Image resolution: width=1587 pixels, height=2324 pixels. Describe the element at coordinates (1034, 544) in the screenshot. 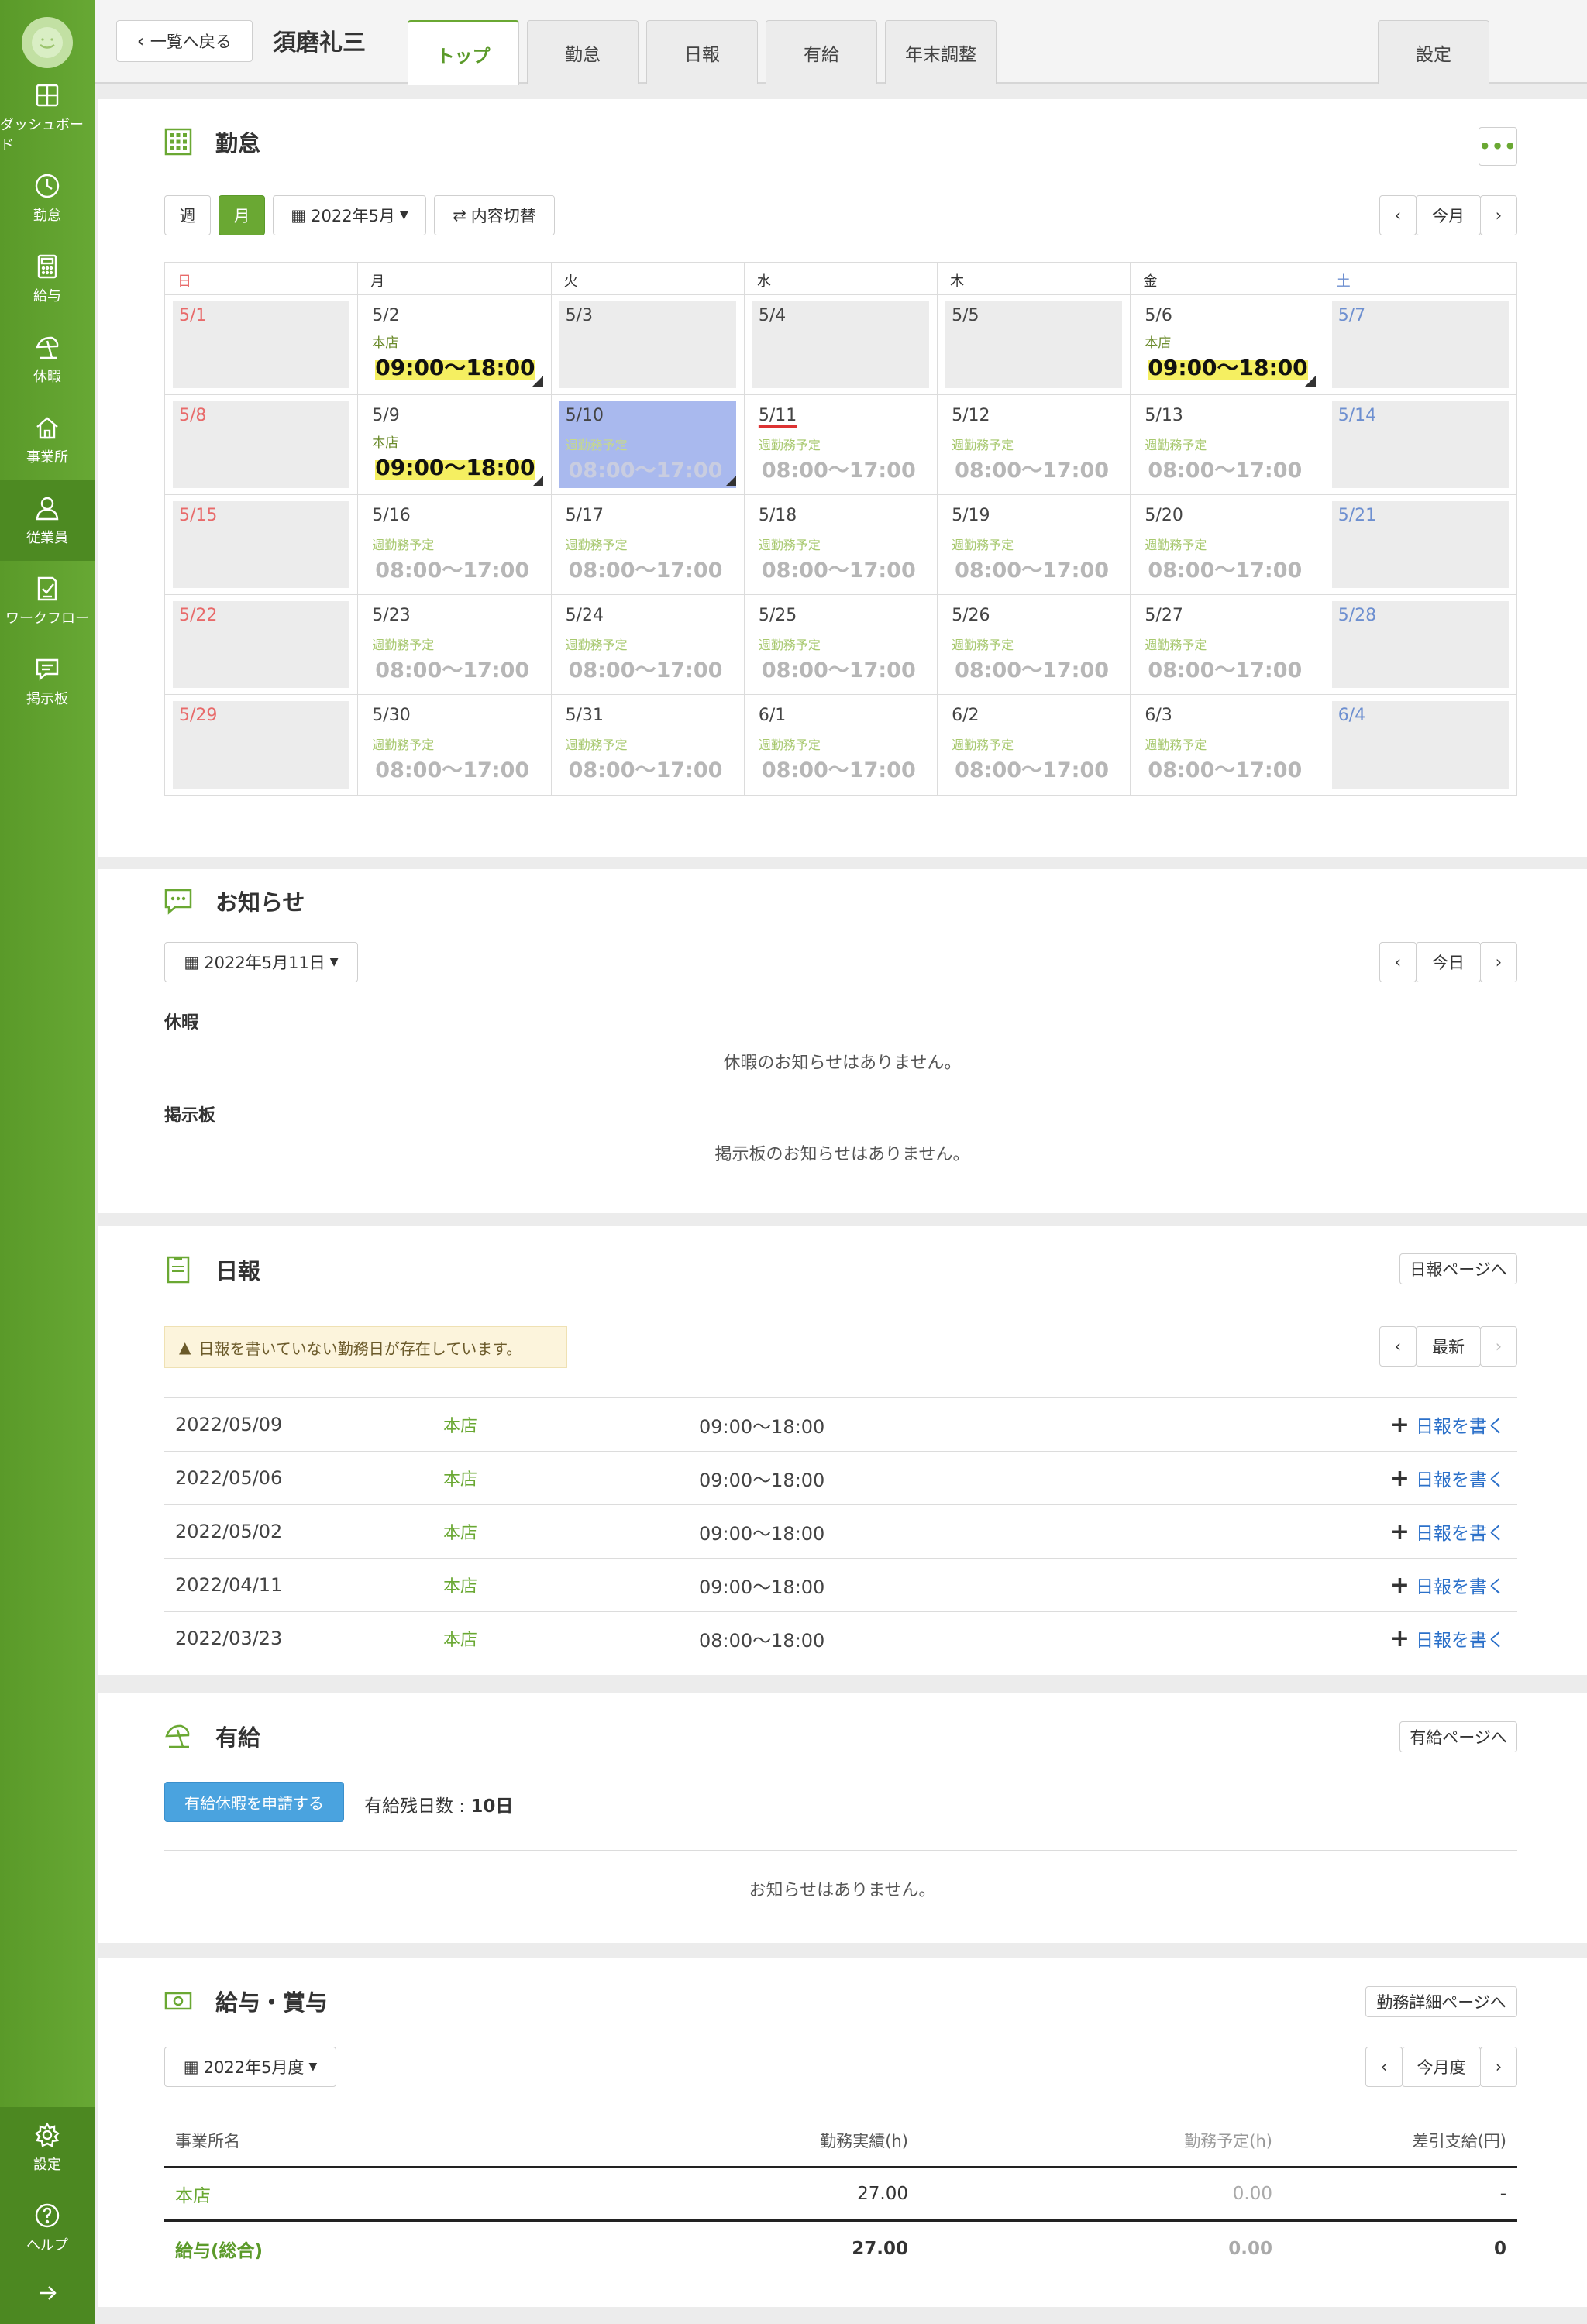

I see `calendar-day-cell: 5/19 週勤務予定 08:00～17:00` at that location.